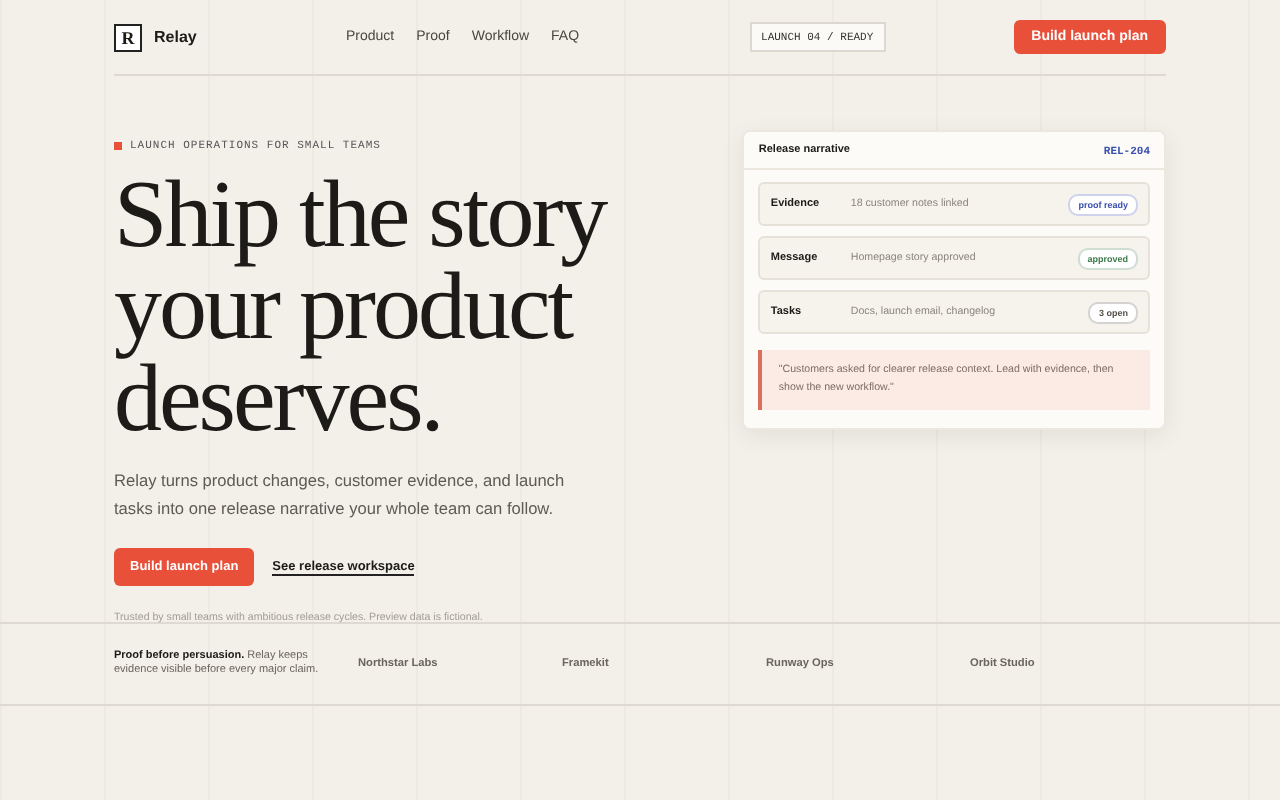 The width and height of the screenshot is (1280, 800). Describe the element at coordinates (340, 495) in the screenshot. I see `lede-text: Relay turns product changes, customer evidence, and launch tasks into one release narrative your whole team can follow.` at that location.